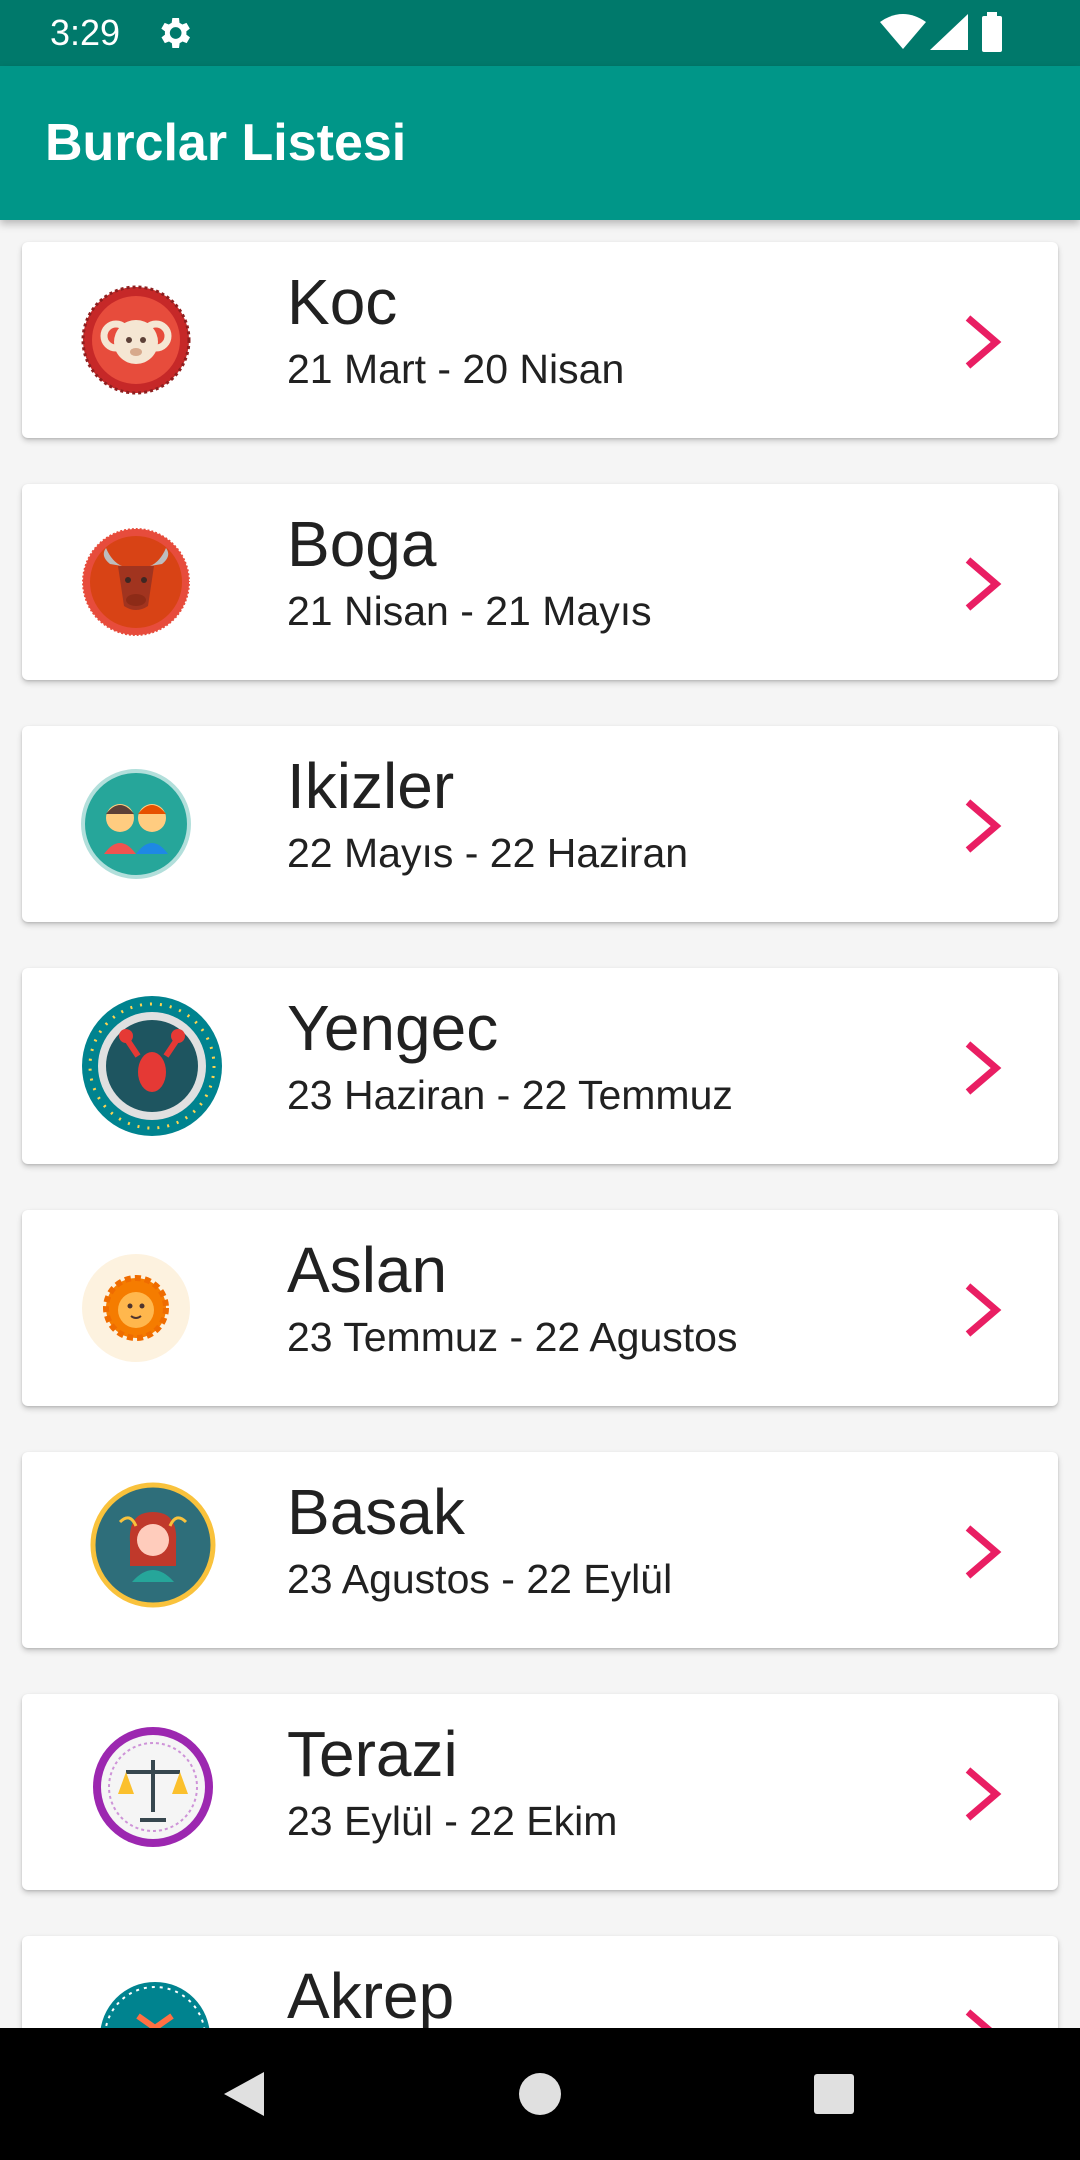  What do you see at coordinates (153, 1545) in the screenshot?
I see `virgin-icon` at bounding box center [153, 1545].